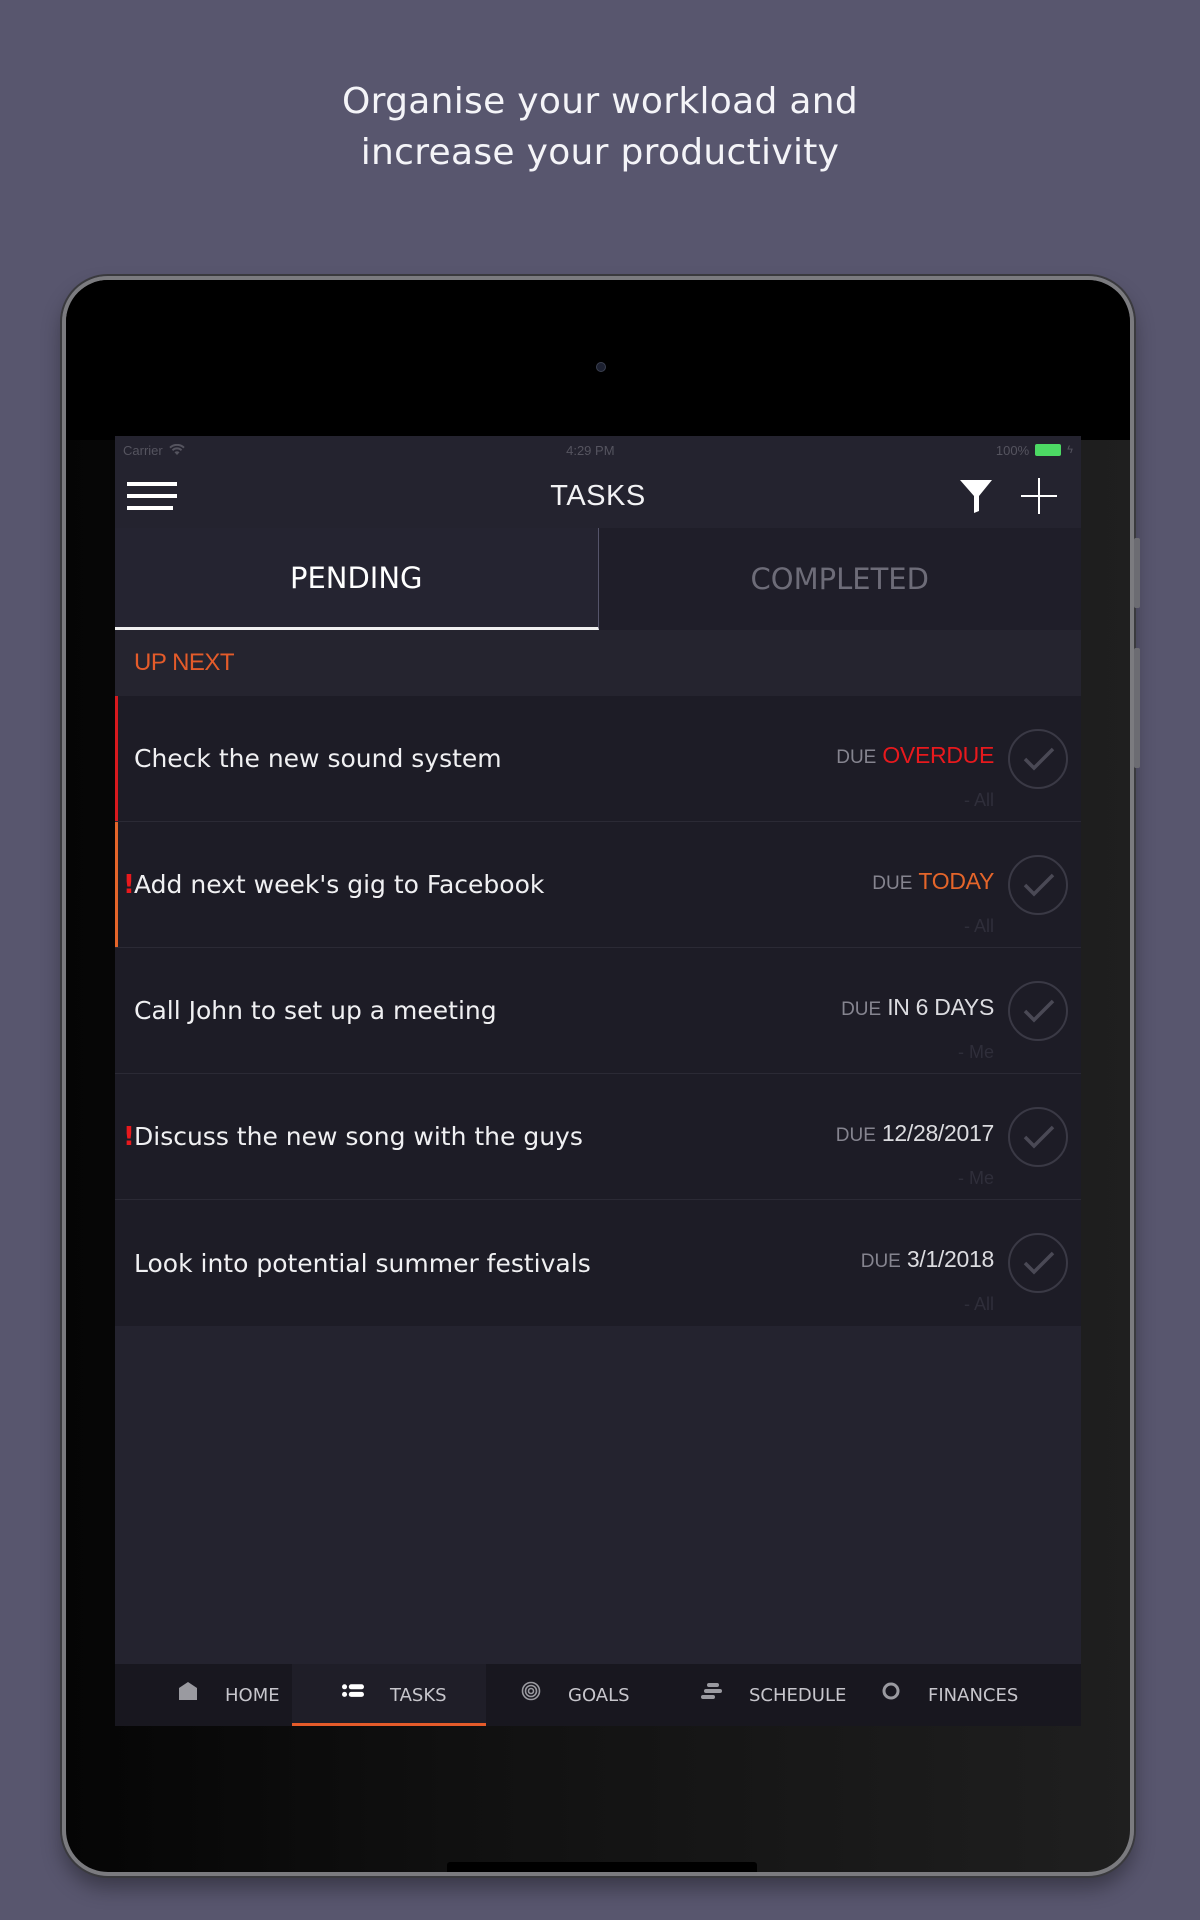 This screenshot has width=1200, height=1920. What do you see at coordinates (116, 758) in the screenshot?
I see `overdue-indicator` at bounding box center [116, 758].